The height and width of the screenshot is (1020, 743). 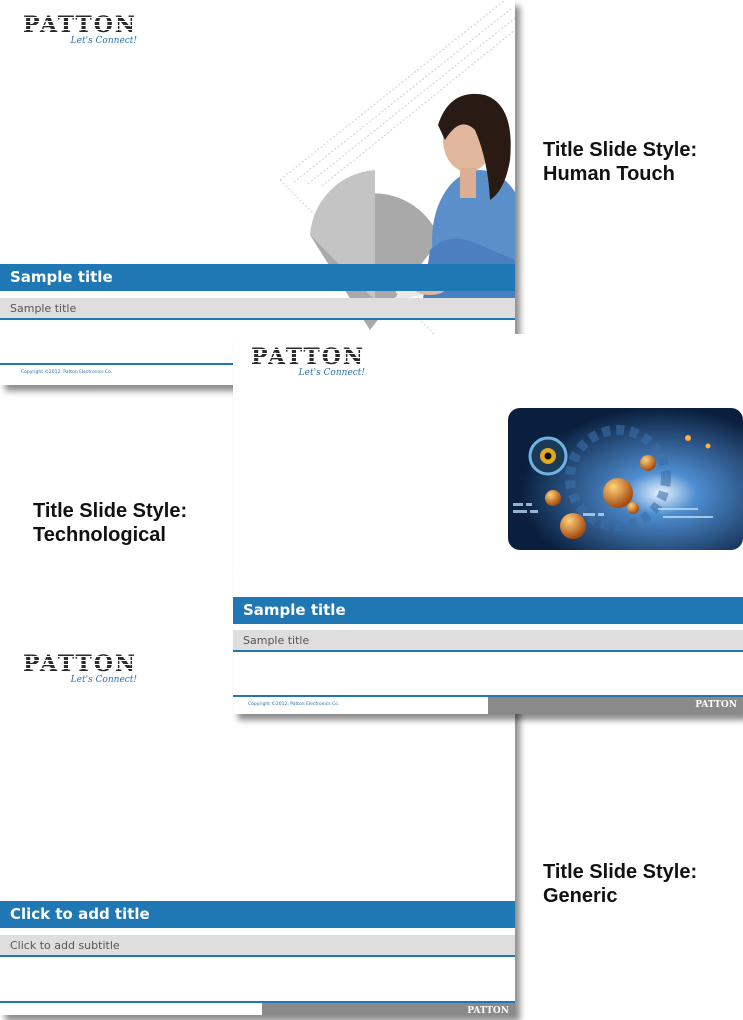 What do you see at coordinates (620, 884) in the screenshot?
I see `style-label-generic: Title Slide Style: Generic` at bounding box center [620, 884].